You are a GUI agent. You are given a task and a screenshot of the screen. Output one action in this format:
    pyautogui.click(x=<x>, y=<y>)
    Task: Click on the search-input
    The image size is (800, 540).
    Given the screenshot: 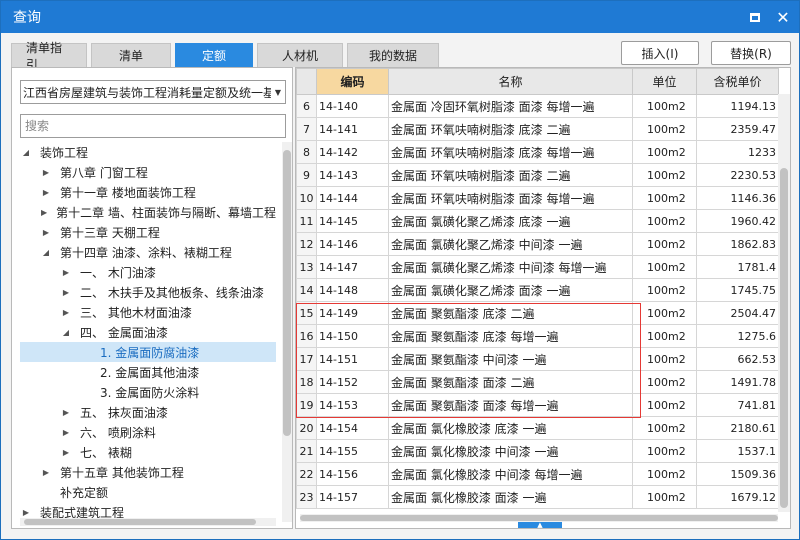 What is the action you would take?
    pyautogui.click(x=153, y=126)
    